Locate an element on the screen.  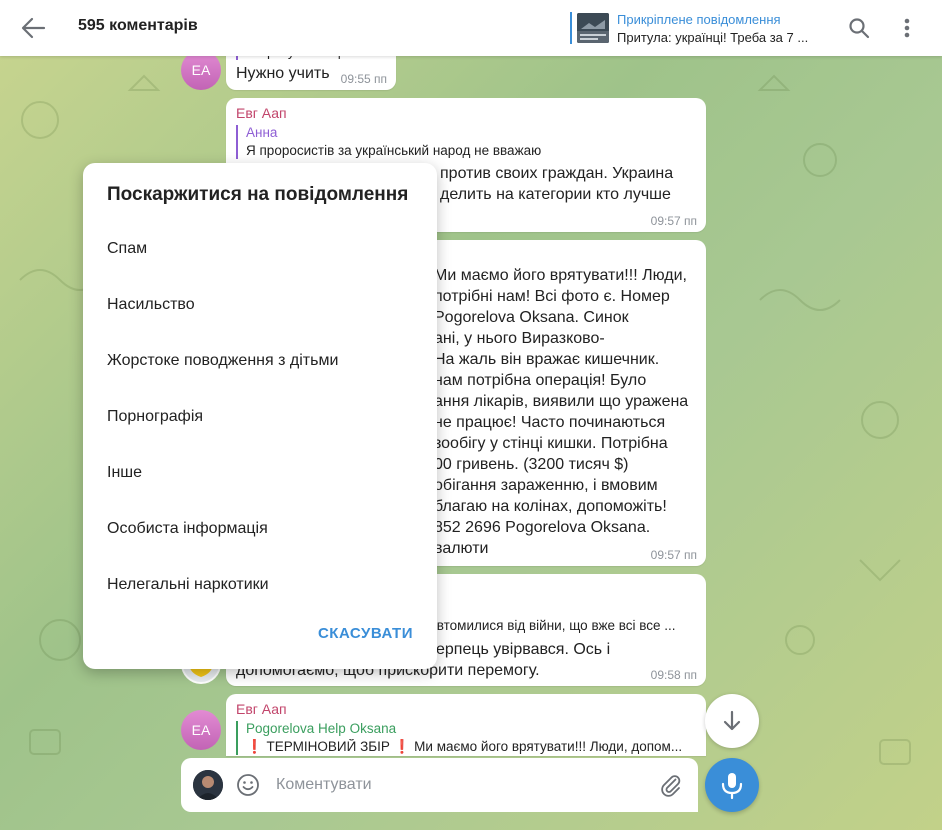
report-option-child-abuse: Жорстоке поводження з дітьми is located at coordinates (260, 361).